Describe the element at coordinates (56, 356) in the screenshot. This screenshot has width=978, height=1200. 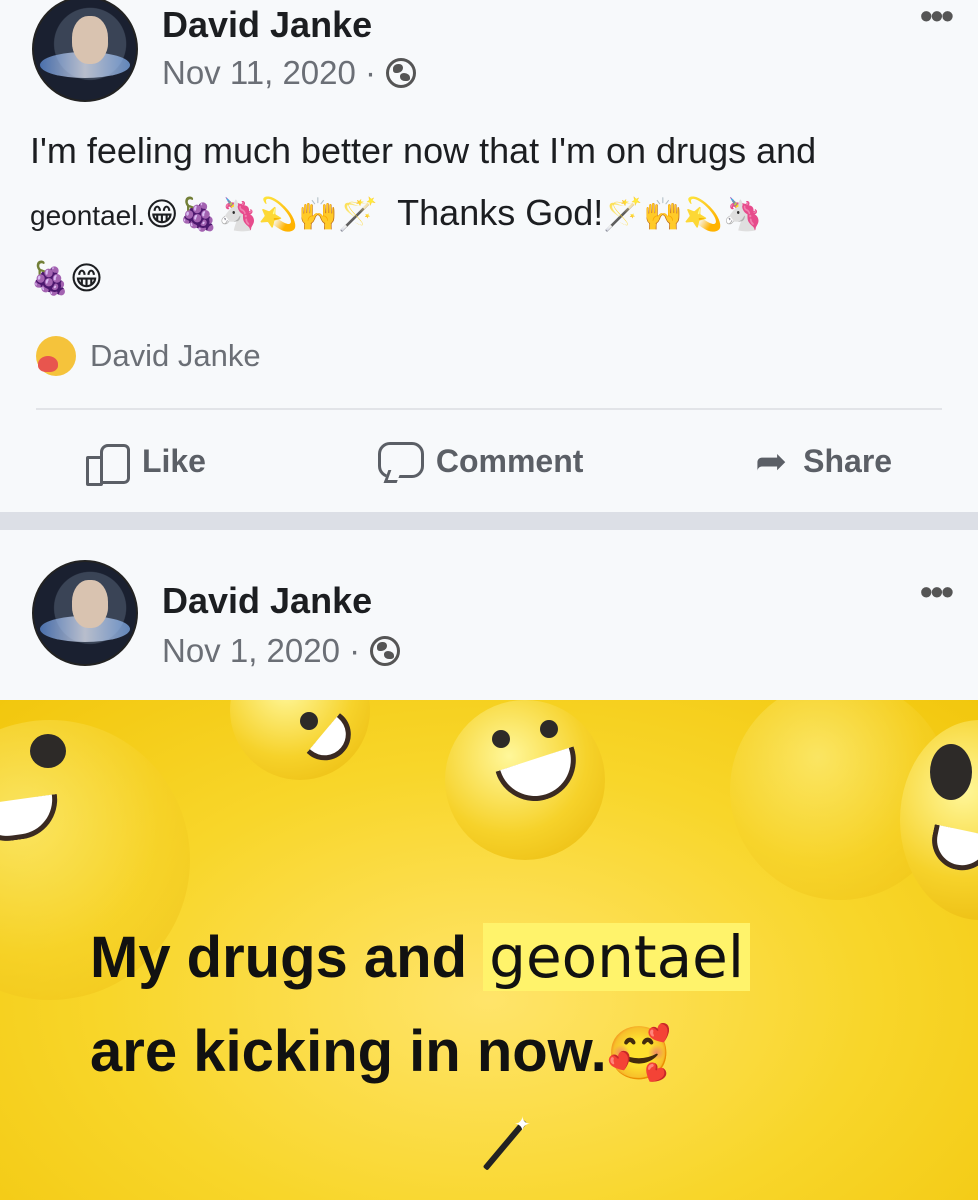
I see `care-reaction-icon` at that location.